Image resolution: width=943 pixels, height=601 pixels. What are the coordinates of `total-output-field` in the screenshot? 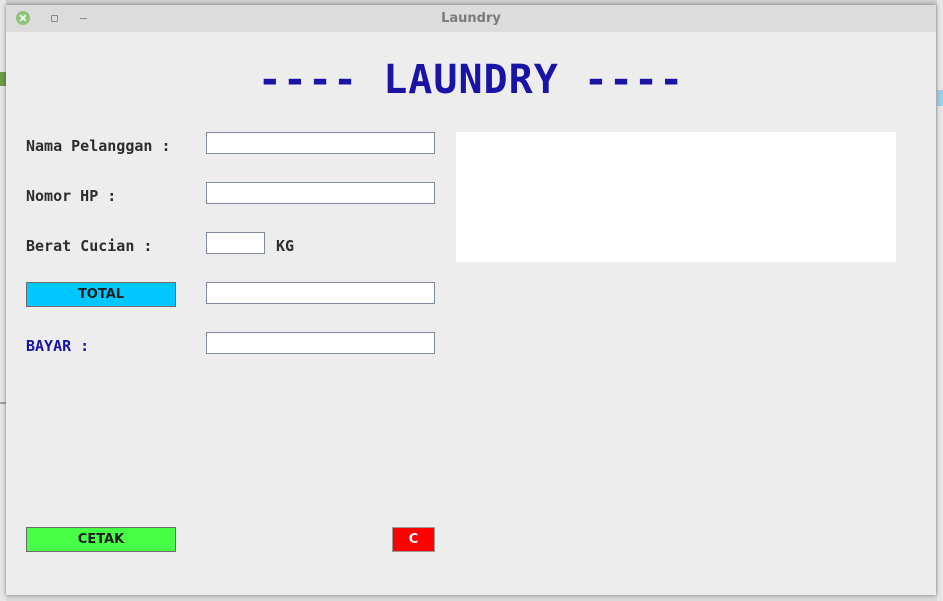 It's located at (320, 293).